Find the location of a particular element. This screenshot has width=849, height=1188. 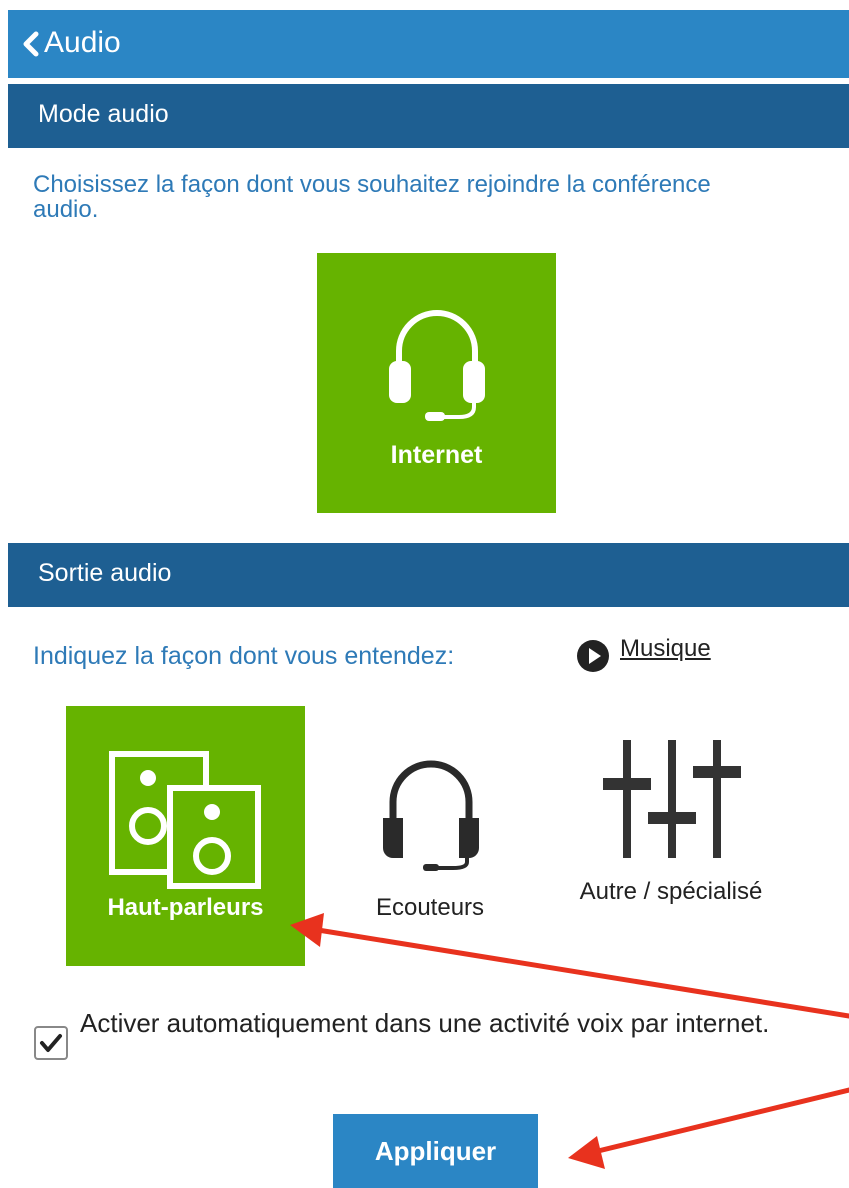

auto-enable-checkbox is located at coordinates (51, 1043).